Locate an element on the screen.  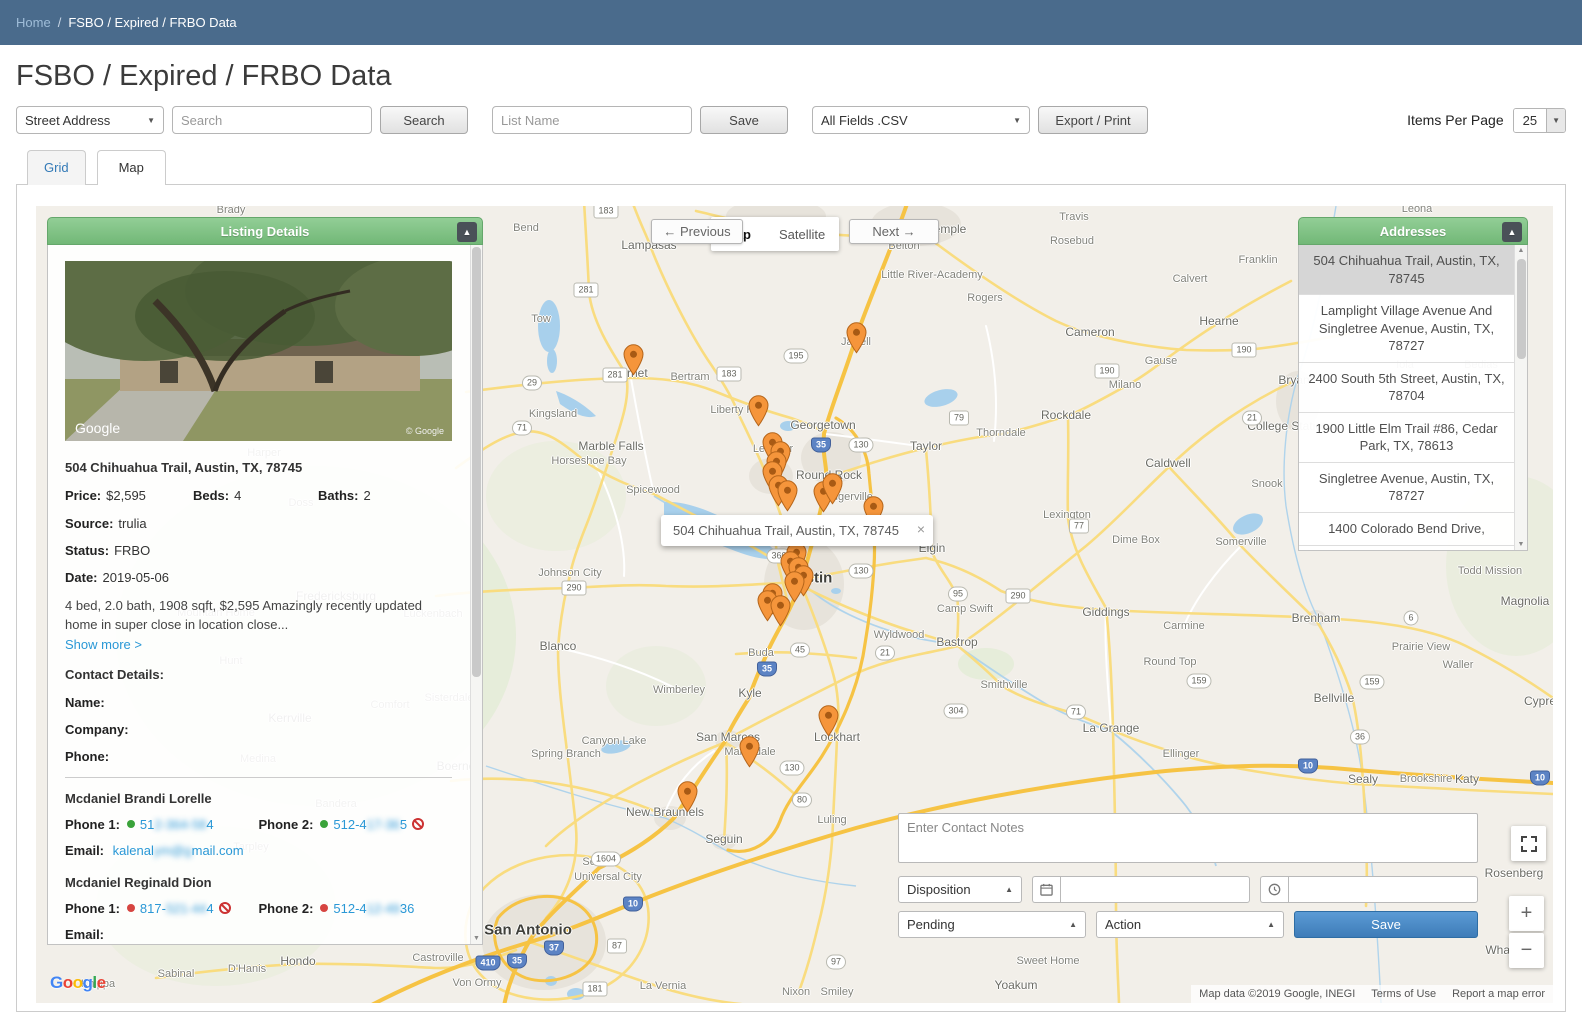
tab-map: Map is located at coordinates (131, 167).